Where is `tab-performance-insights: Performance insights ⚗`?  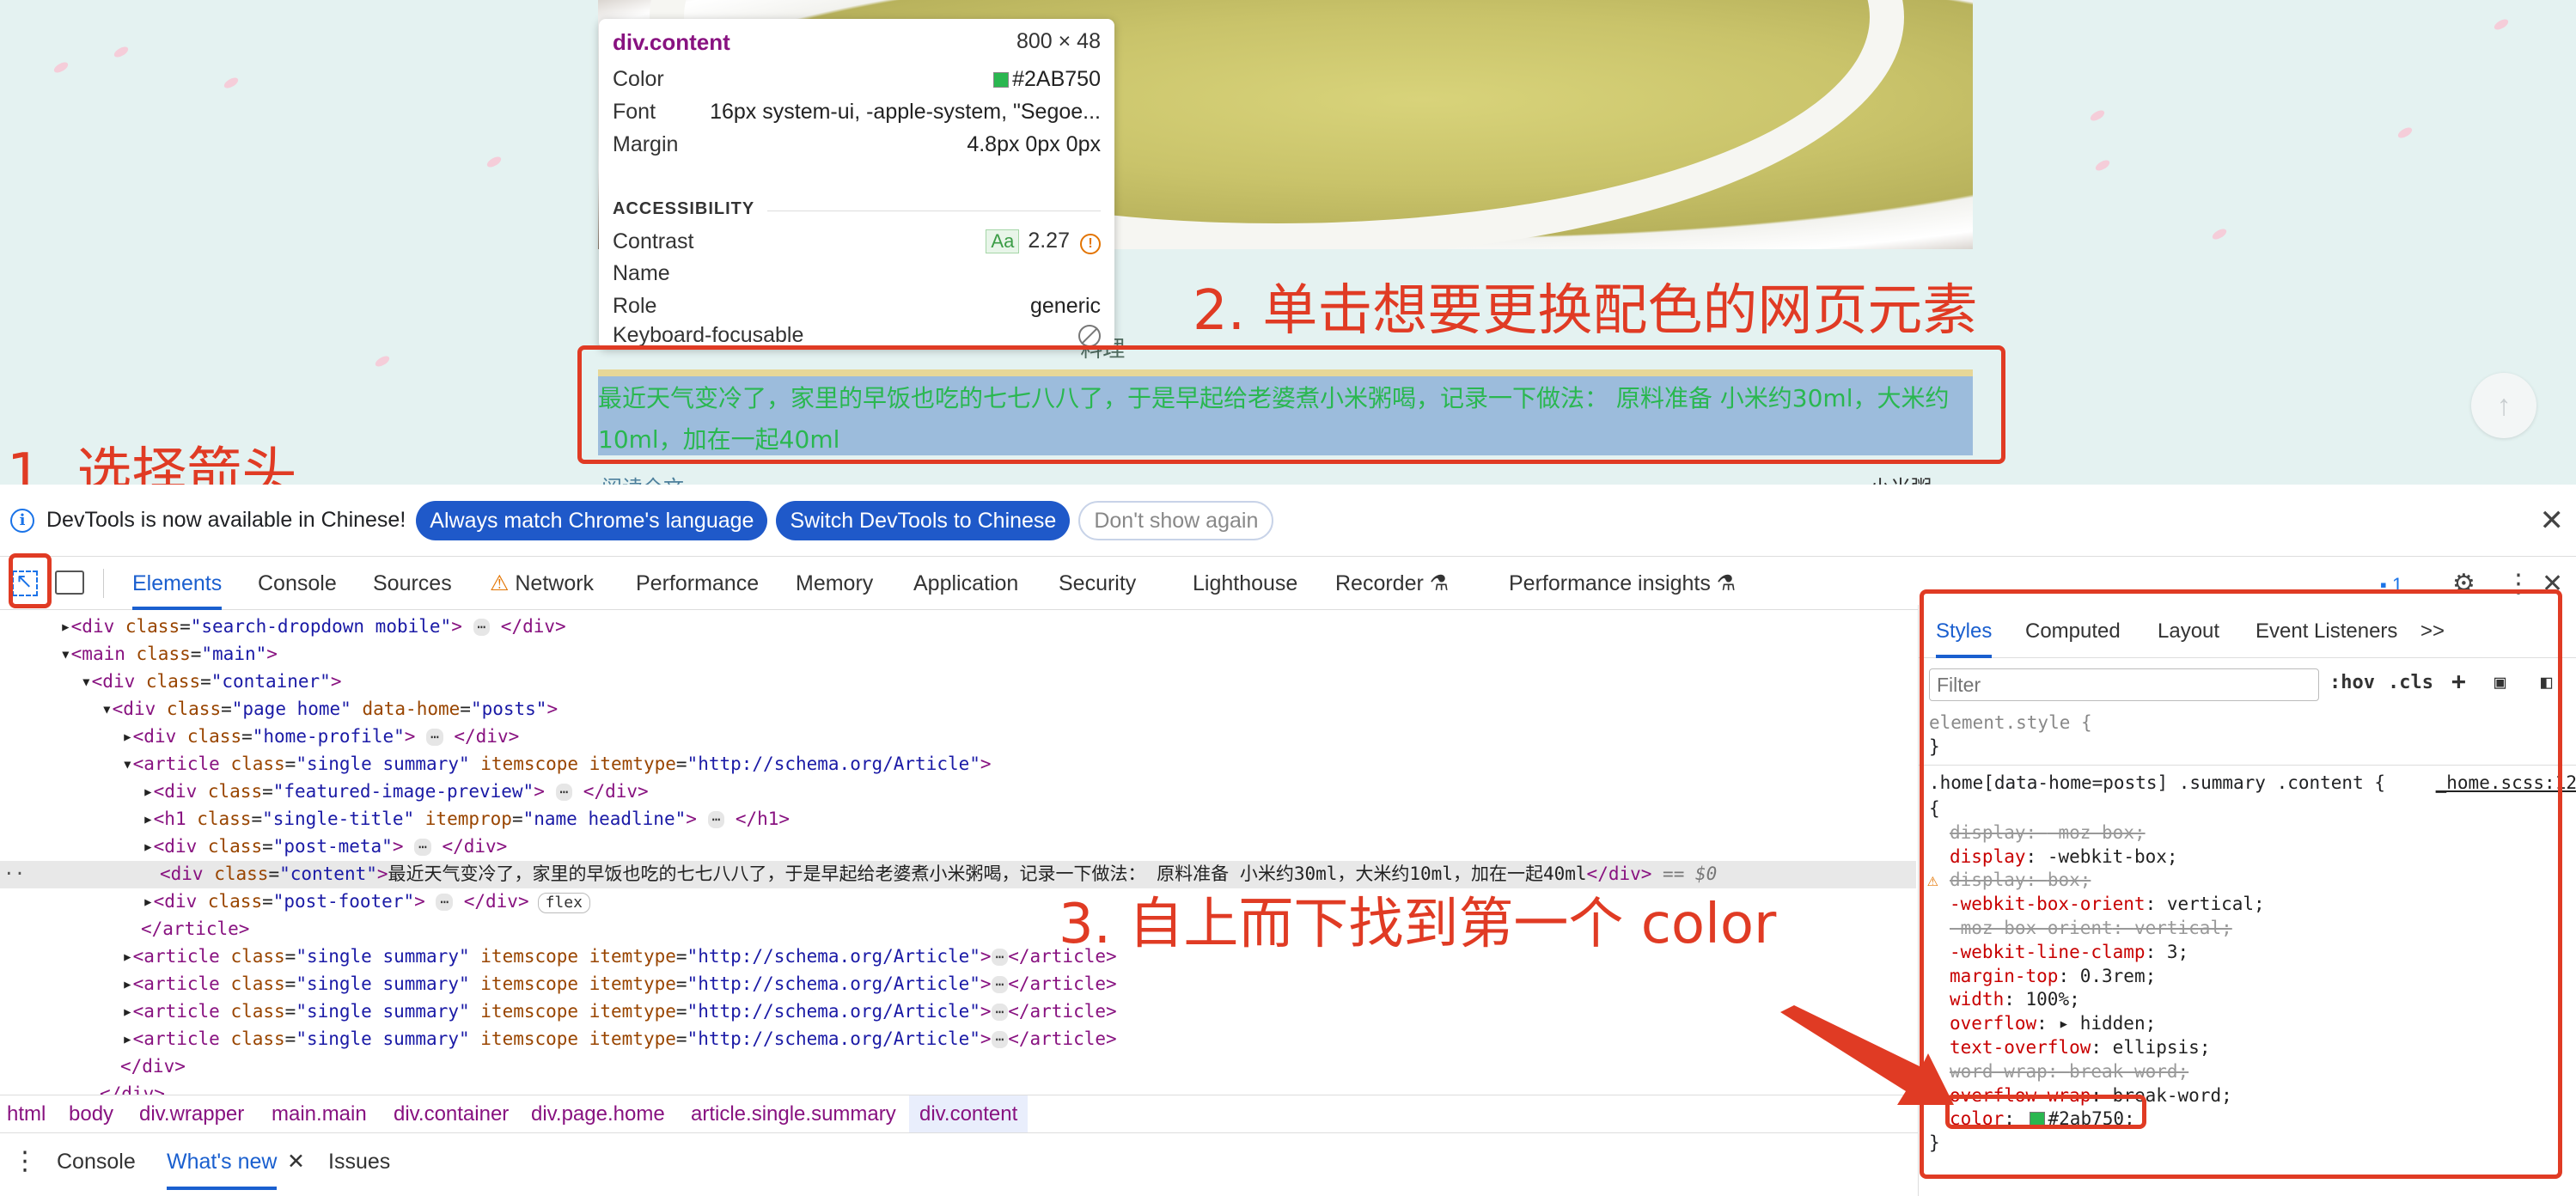 tab-performance-insights: Performance insights ⚗ is located at coordinates (1622, 583).